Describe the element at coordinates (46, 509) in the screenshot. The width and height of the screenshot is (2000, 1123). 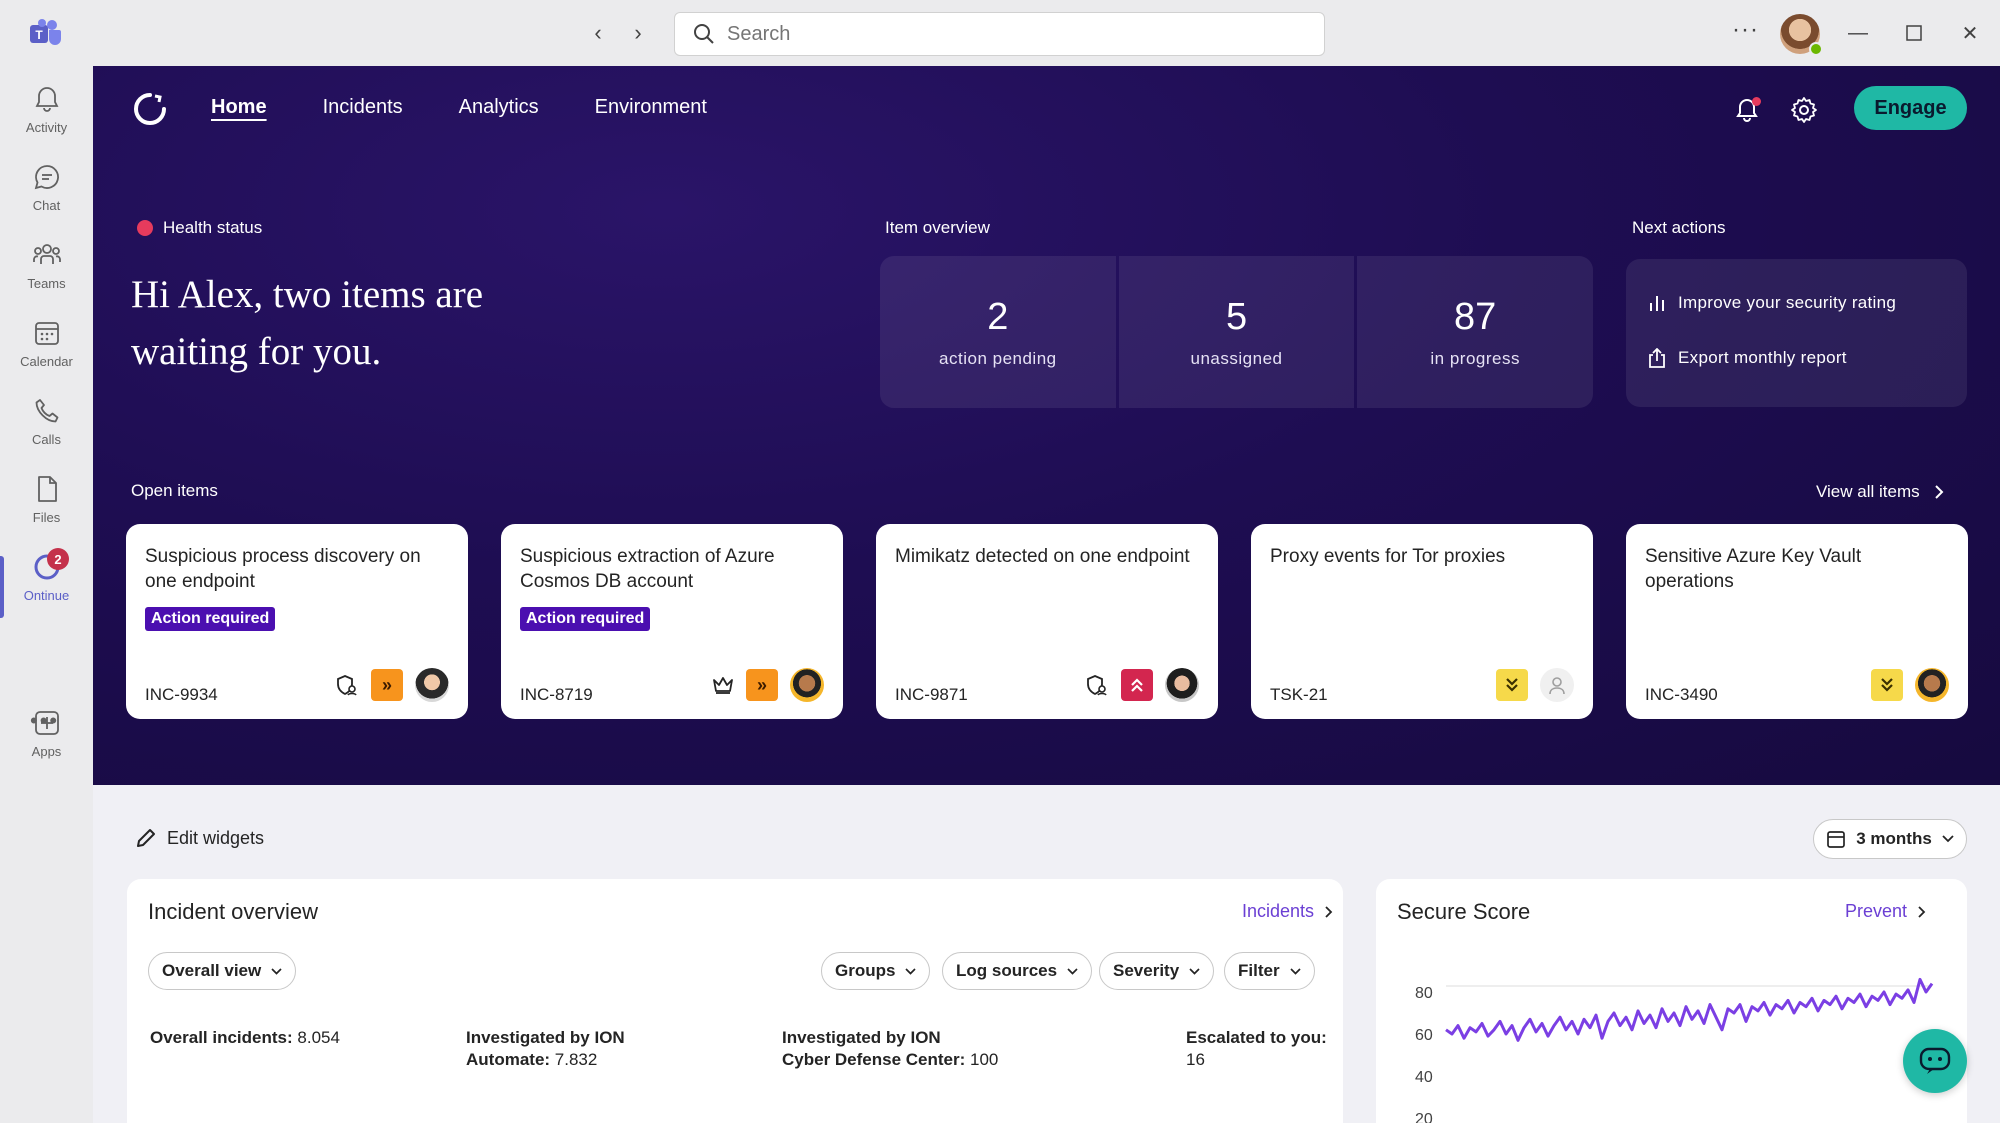
I see `rail-item-files: Files` at that location.